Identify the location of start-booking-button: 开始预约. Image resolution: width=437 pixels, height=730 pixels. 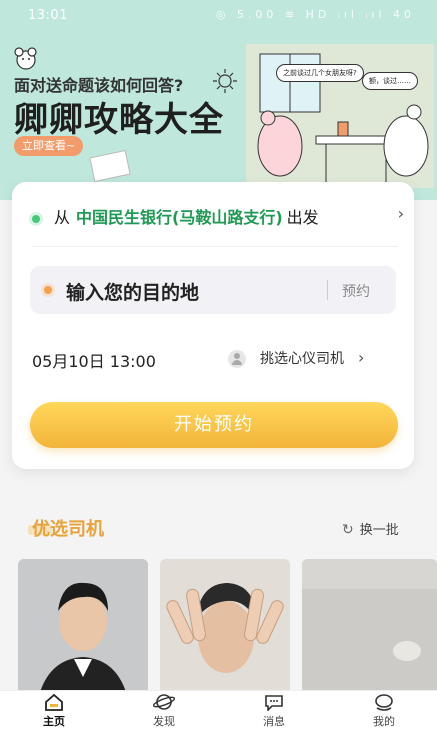
(214, 425).